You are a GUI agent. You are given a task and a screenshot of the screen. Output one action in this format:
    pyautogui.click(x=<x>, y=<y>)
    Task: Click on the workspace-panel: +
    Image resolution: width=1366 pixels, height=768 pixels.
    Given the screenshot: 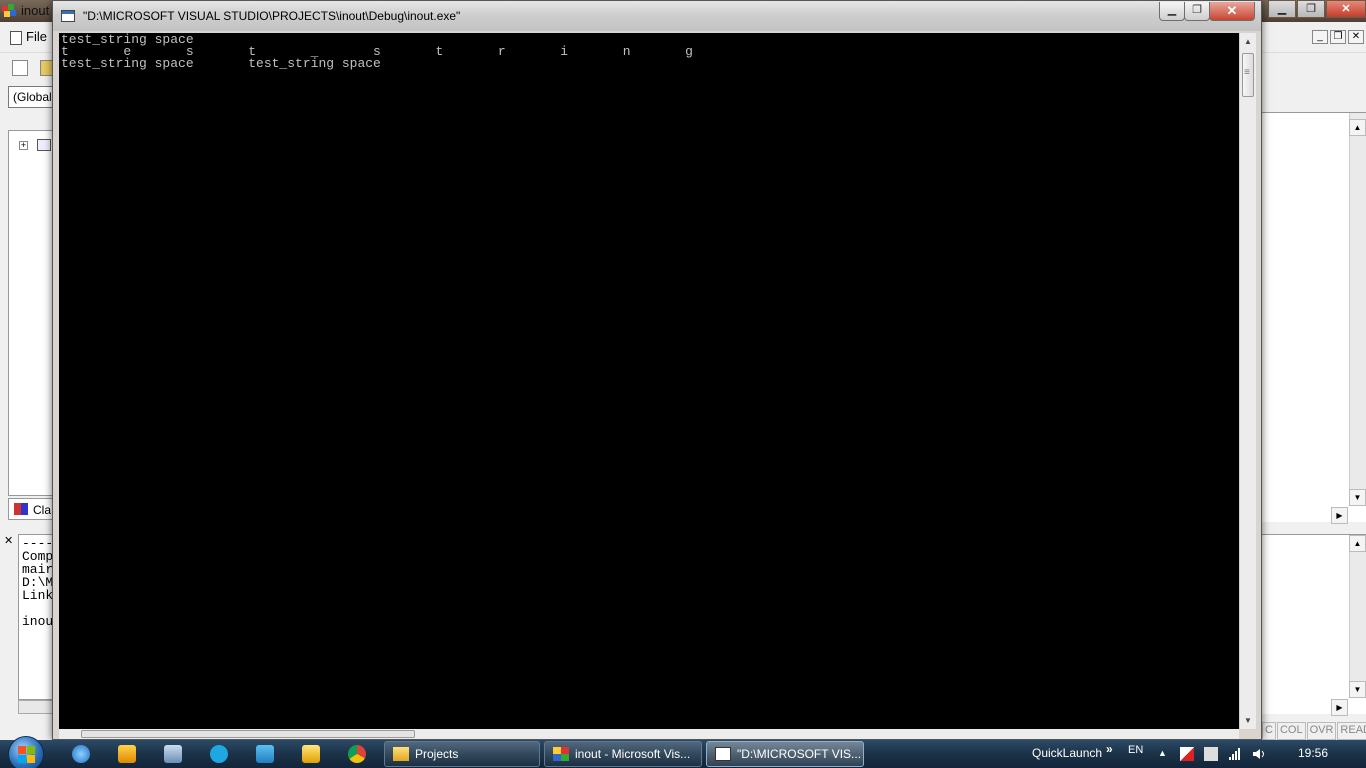 What is the action you would take?
    pyautogui.click(x=31, y=313)
    